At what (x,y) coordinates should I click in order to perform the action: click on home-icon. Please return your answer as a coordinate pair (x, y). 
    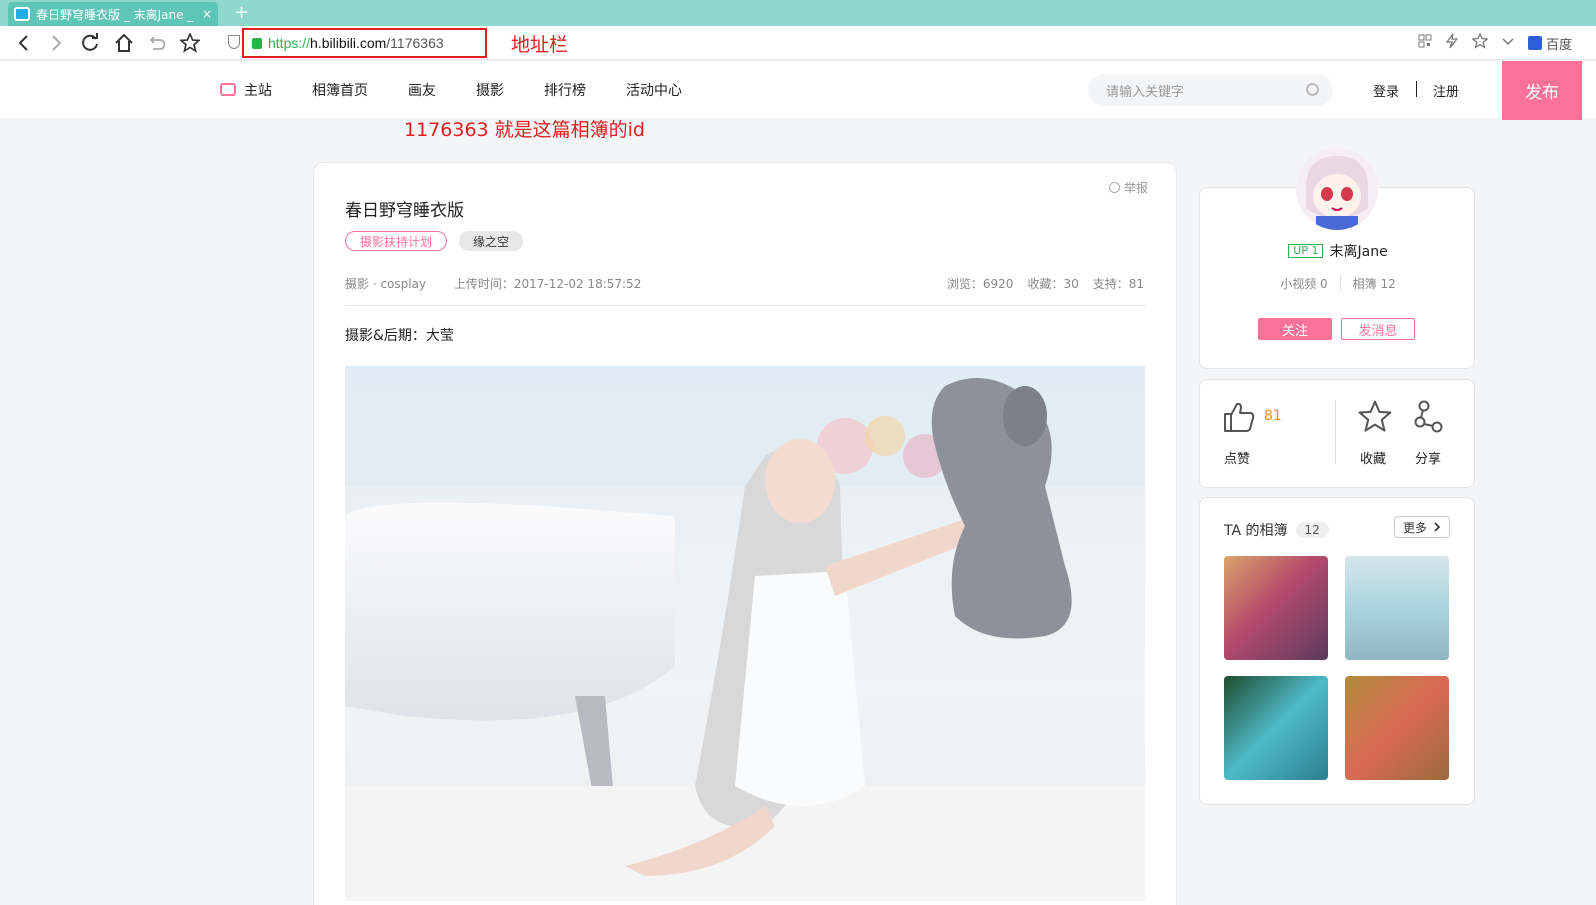
    Looking at the image, I should click on (124, 43).